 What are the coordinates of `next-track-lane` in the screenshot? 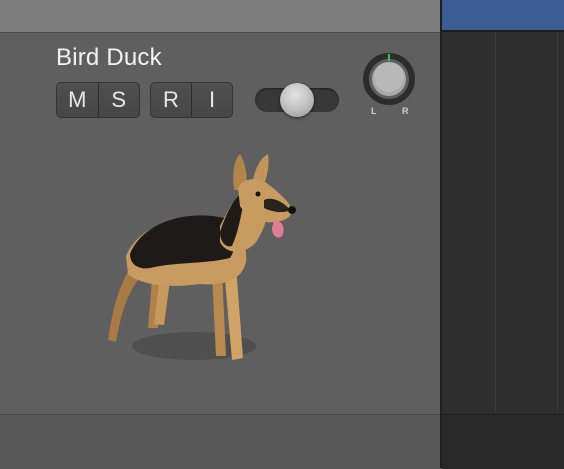 It's located at (503, 441).